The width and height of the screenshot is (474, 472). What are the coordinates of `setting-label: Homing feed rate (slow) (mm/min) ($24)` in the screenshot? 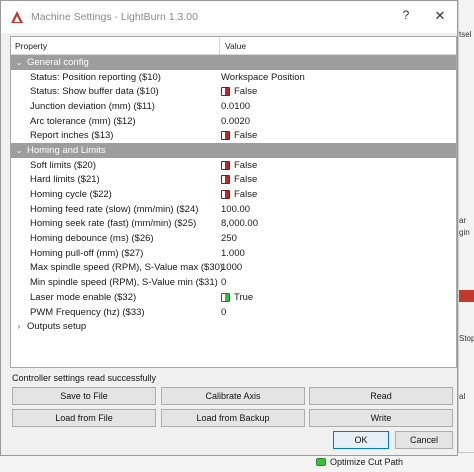 It's located at (114, 209).